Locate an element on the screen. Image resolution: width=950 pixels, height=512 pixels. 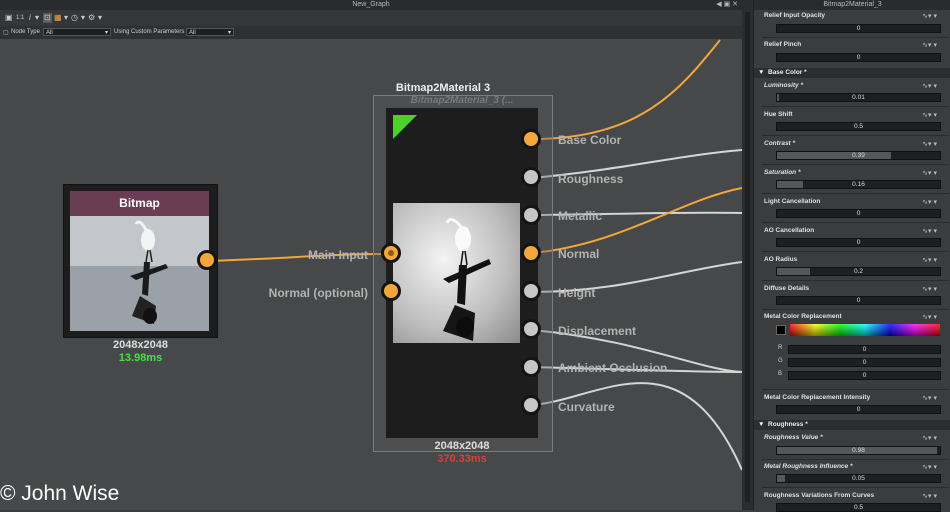
output-label-height: Height is located at coordinates (577, 293).